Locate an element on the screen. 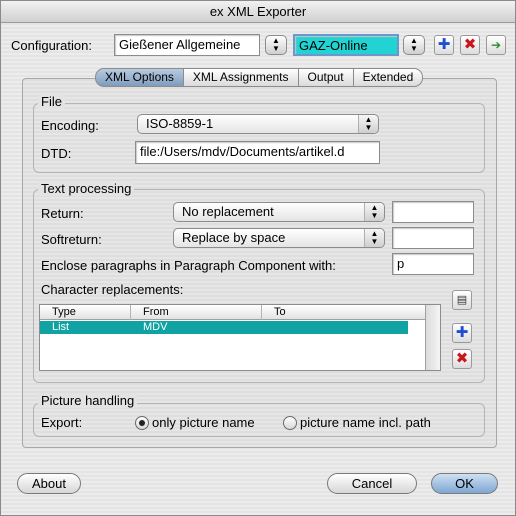 This screenshot has height=516, width=516. export-configuration-button: ➔ is located at coordinates (496, 45).